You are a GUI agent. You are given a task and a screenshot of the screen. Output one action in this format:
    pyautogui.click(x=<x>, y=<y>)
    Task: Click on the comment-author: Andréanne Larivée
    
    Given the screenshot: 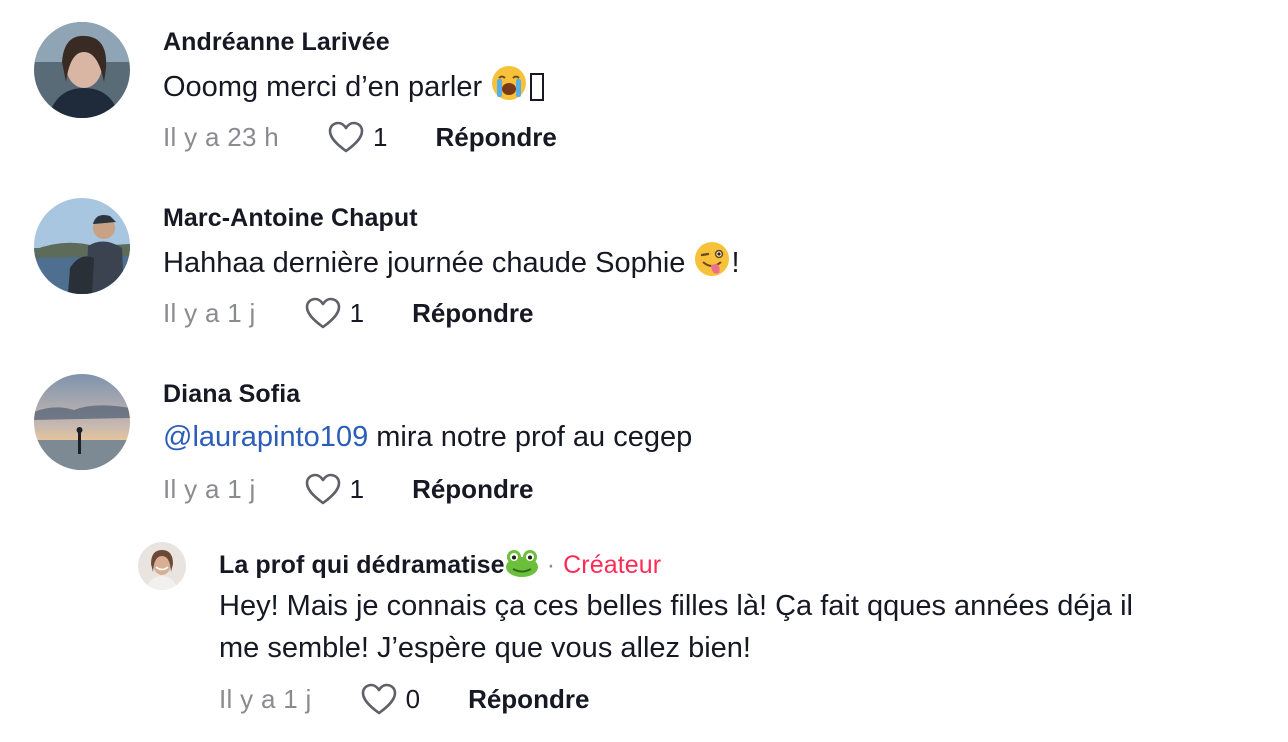 What is the action you would take?
    pyautogui.click(x=276, y=42)
    